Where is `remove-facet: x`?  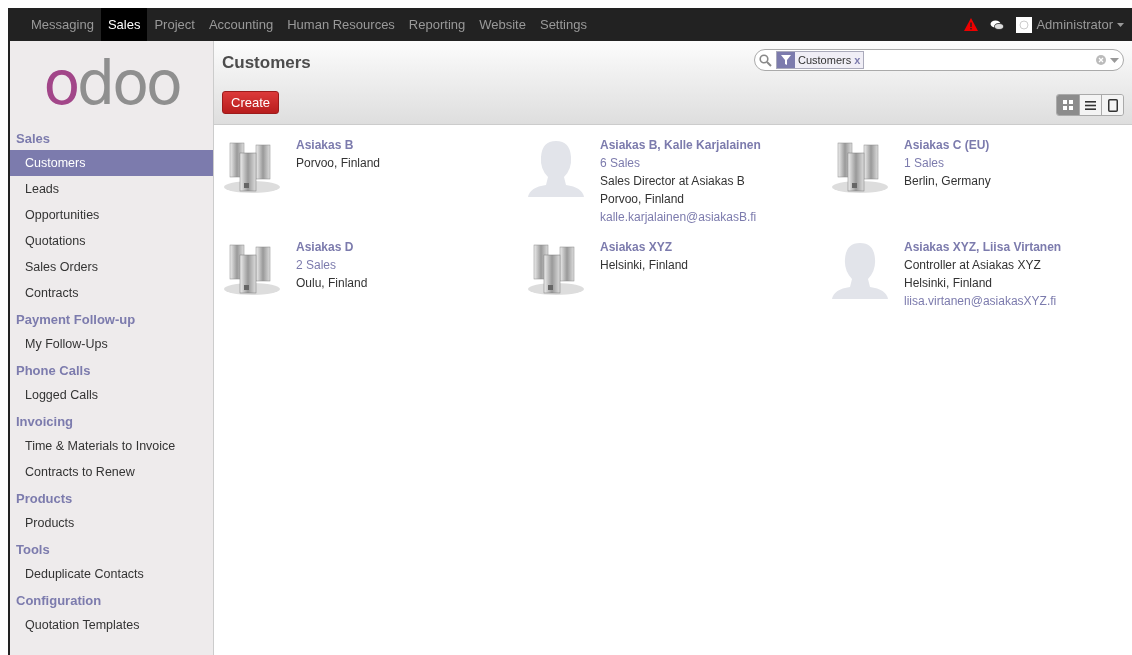 remove-facet: x is located at coordinates (859, 60).